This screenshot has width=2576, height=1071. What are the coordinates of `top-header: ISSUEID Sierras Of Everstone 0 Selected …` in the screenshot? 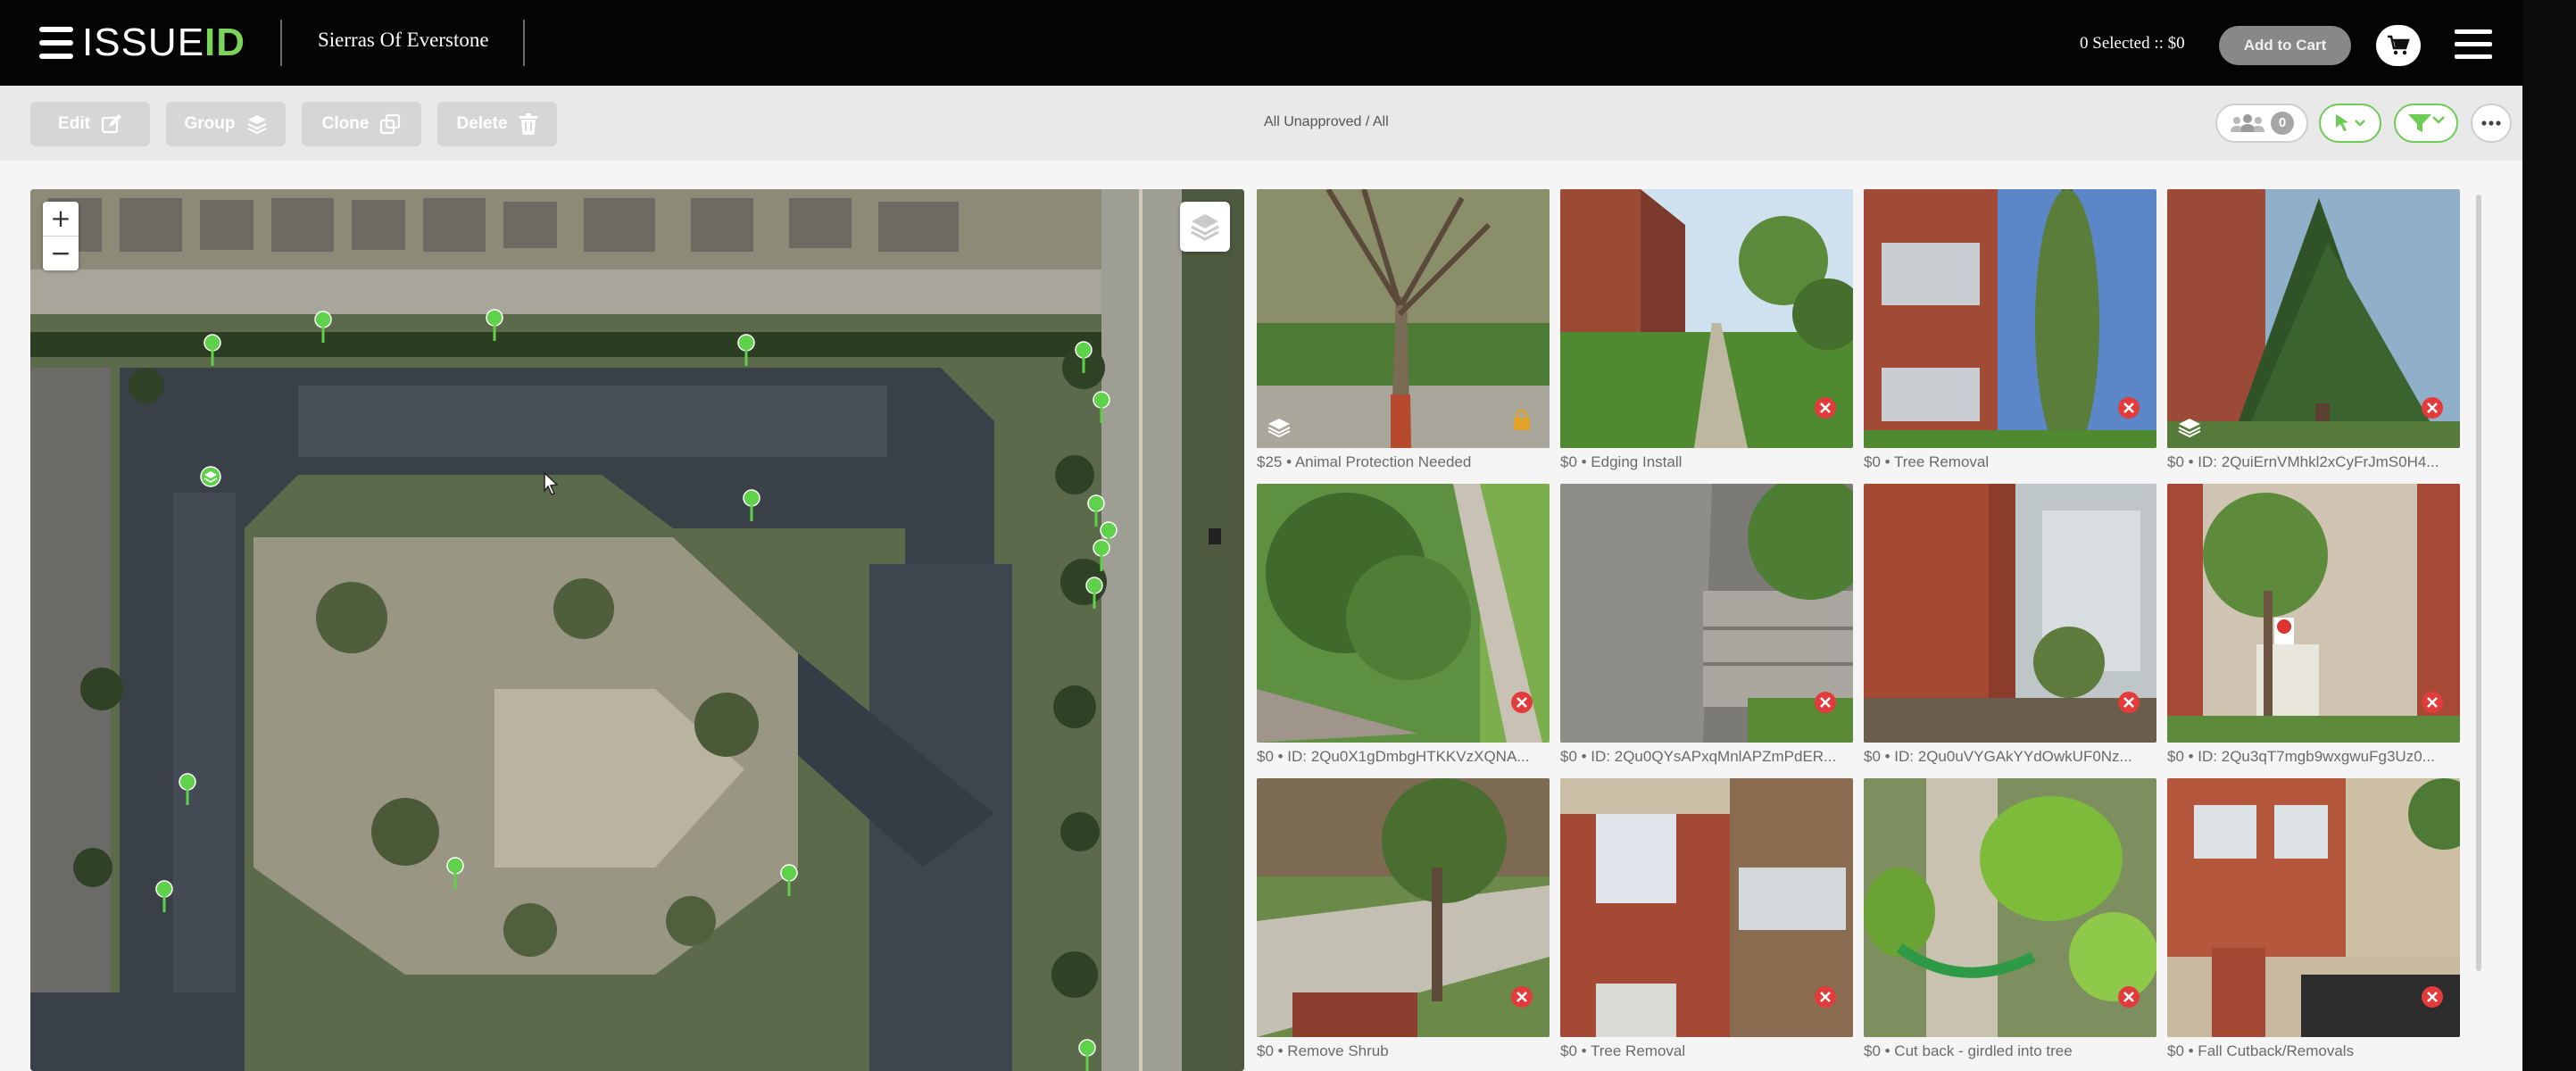 It's located at (1261, 43).